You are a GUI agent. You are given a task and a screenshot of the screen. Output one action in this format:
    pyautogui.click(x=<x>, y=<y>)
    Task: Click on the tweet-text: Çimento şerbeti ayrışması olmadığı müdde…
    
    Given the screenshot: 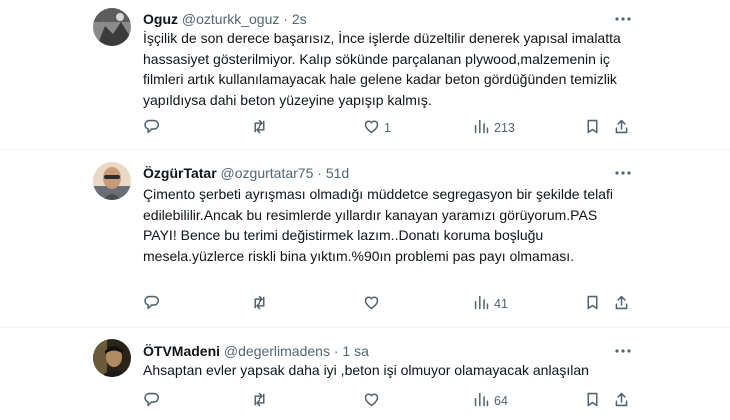 What is the action you would take?
    pyautogui.click(x=378, y=225)
    